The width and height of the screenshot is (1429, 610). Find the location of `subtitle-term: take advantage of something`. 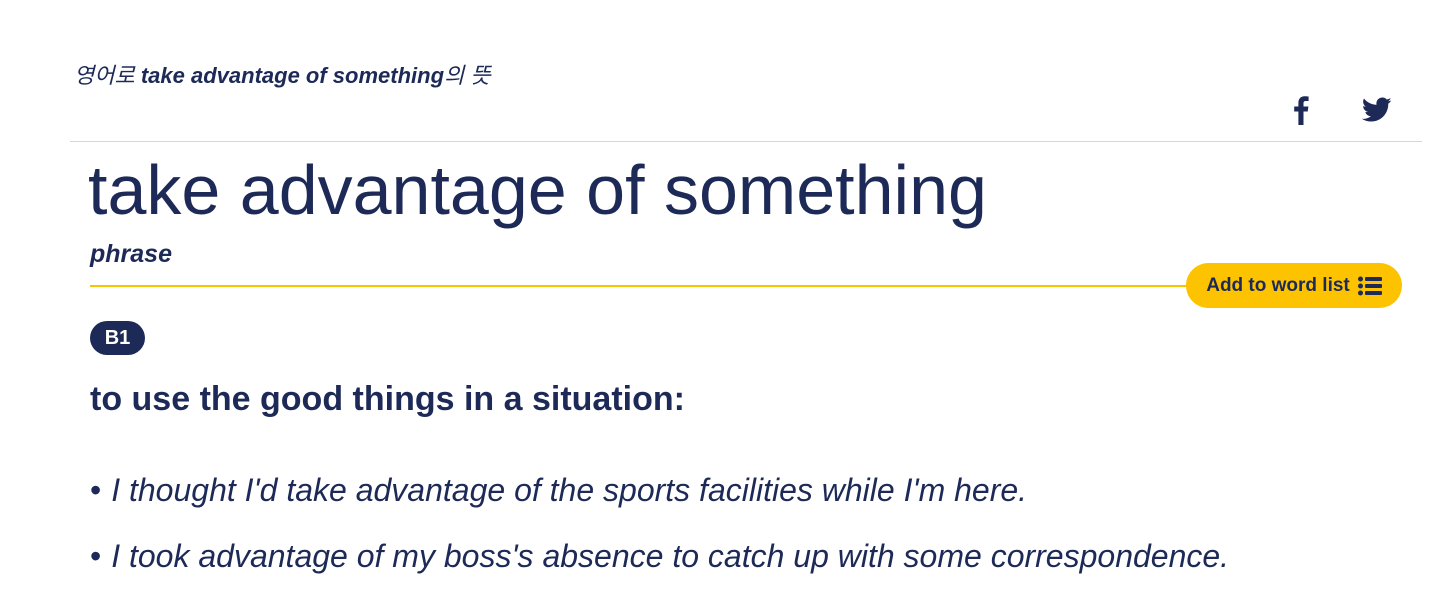

subtitle-term: take advantage of something is located at coordinates (292, 75).